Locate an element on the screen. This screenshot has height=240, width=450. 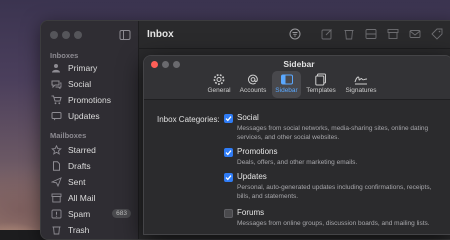
sidebar-item-label: All Mail is located at coordinates (82, 198).